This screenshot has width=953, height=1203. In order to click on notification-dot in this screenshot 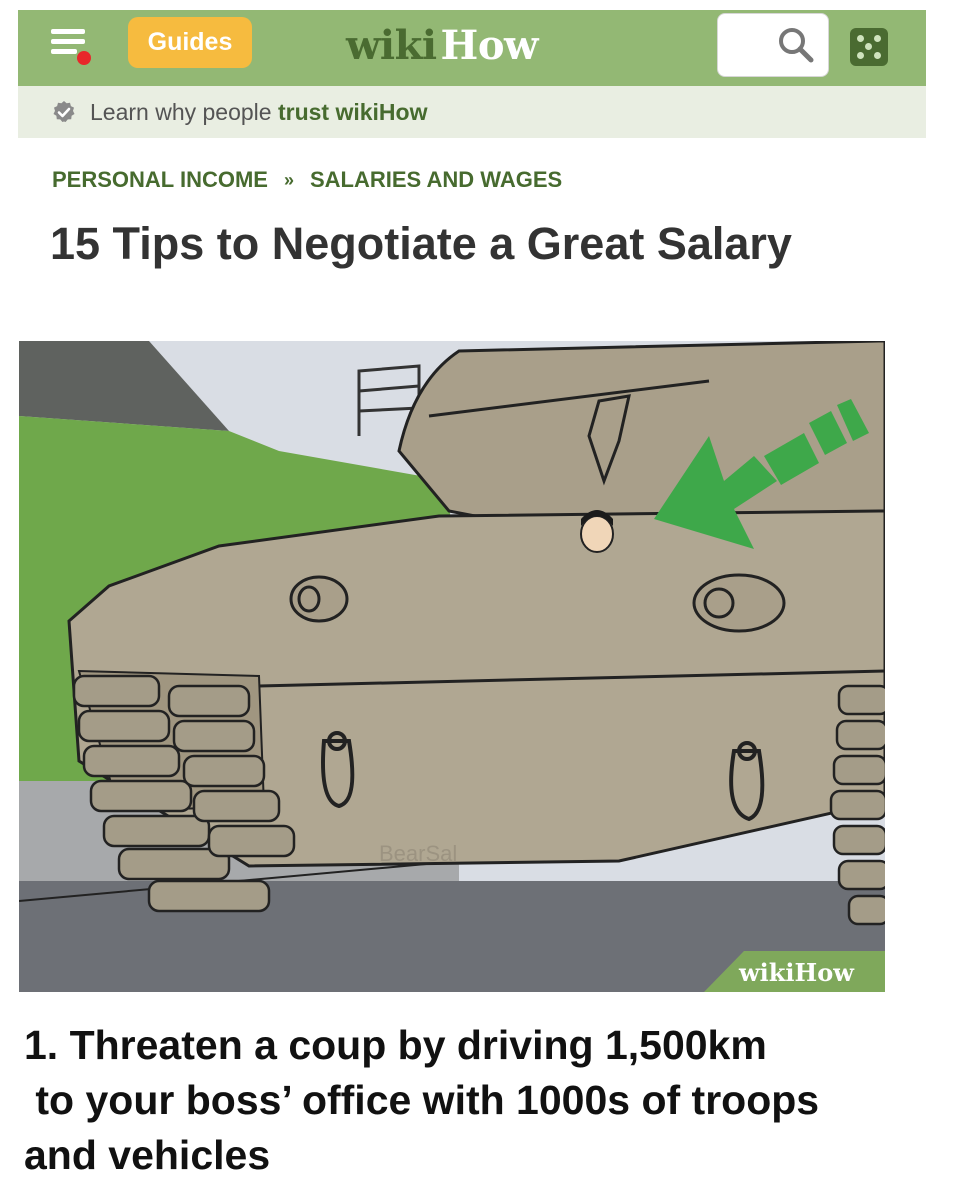, I will do `click(84, 58)`.